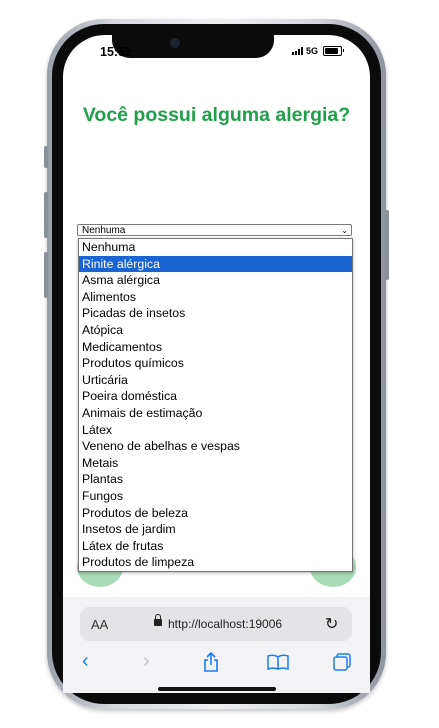 Image resolution: width=439 pixels, height=728 pixels. I want to click on dropdown-option: Poeira doméstica, so click(215, 396).